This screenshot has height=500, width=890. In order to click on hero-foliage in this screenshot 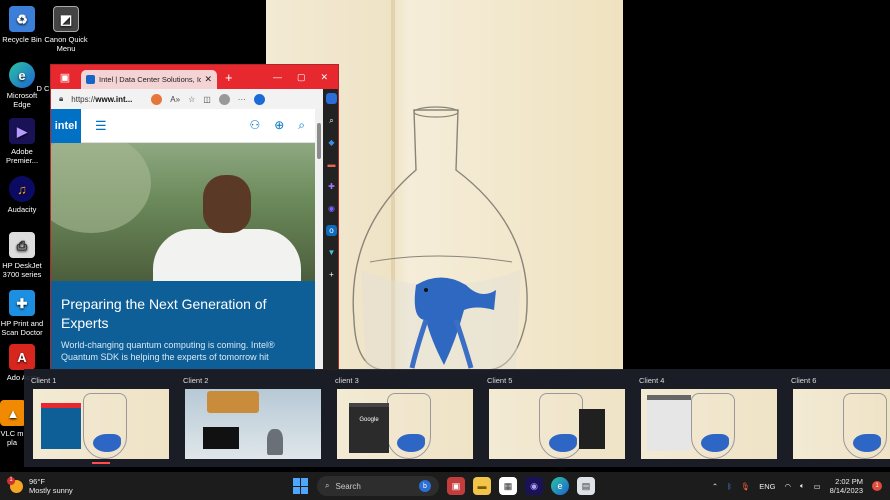, I will do `click(101, 188)`.